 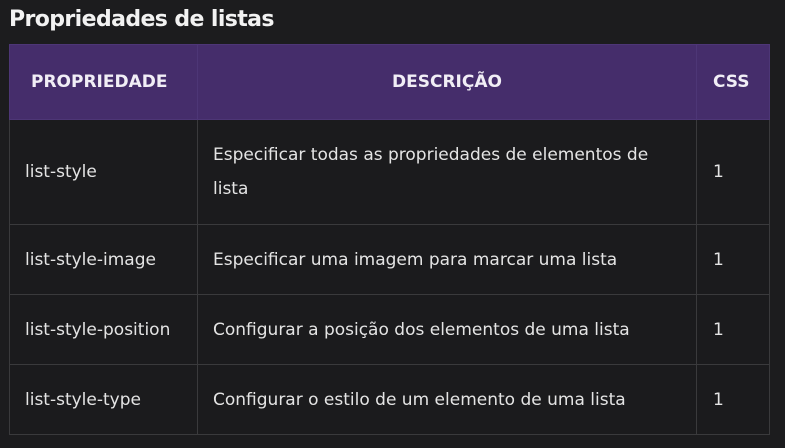 I want to click on cell-property: list-style, so click(x=103, y=172).